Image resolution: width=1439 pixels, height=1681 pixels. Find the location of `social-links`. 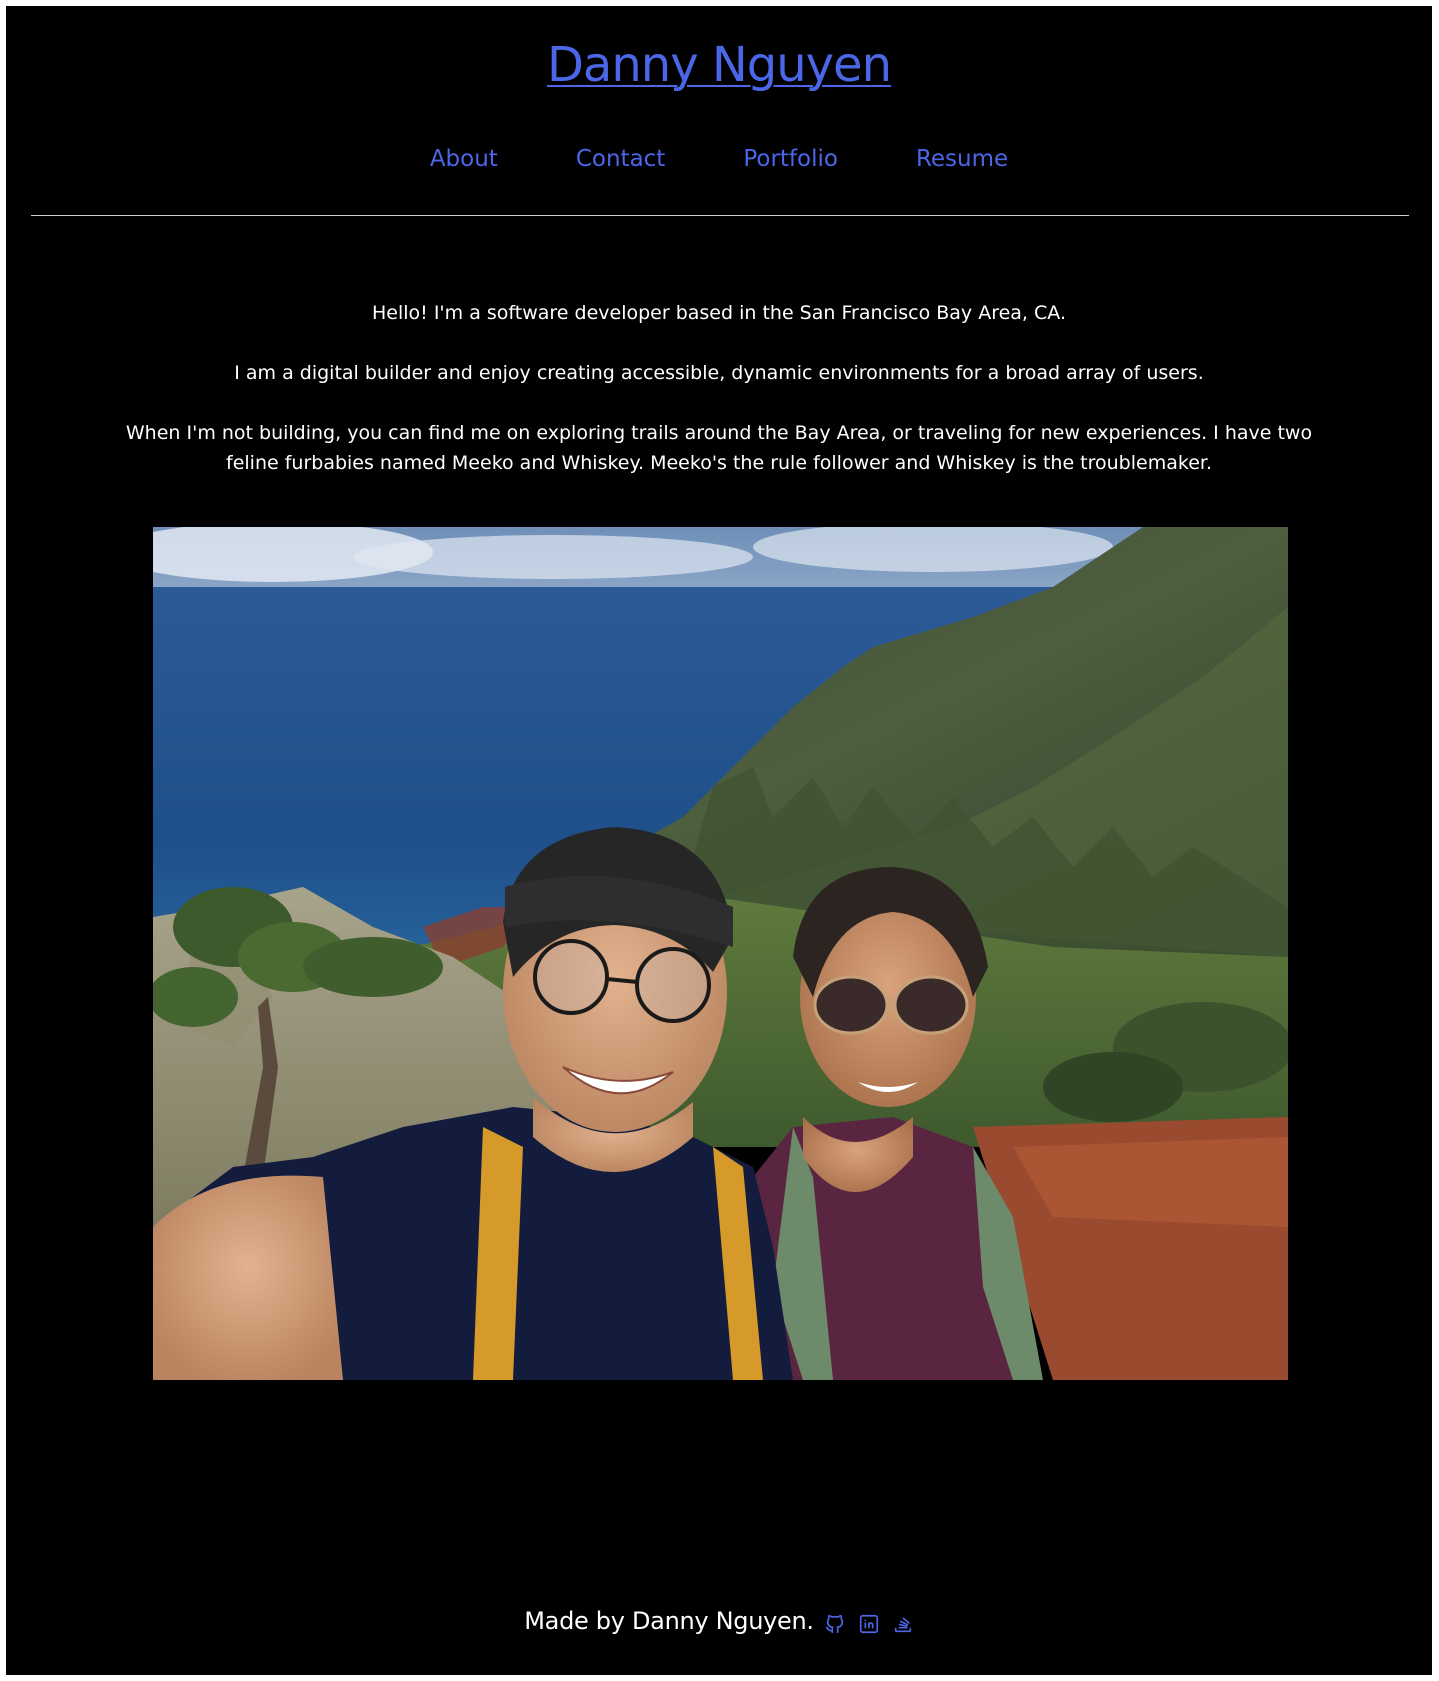

social-links is located at coordinates (869, 1624).